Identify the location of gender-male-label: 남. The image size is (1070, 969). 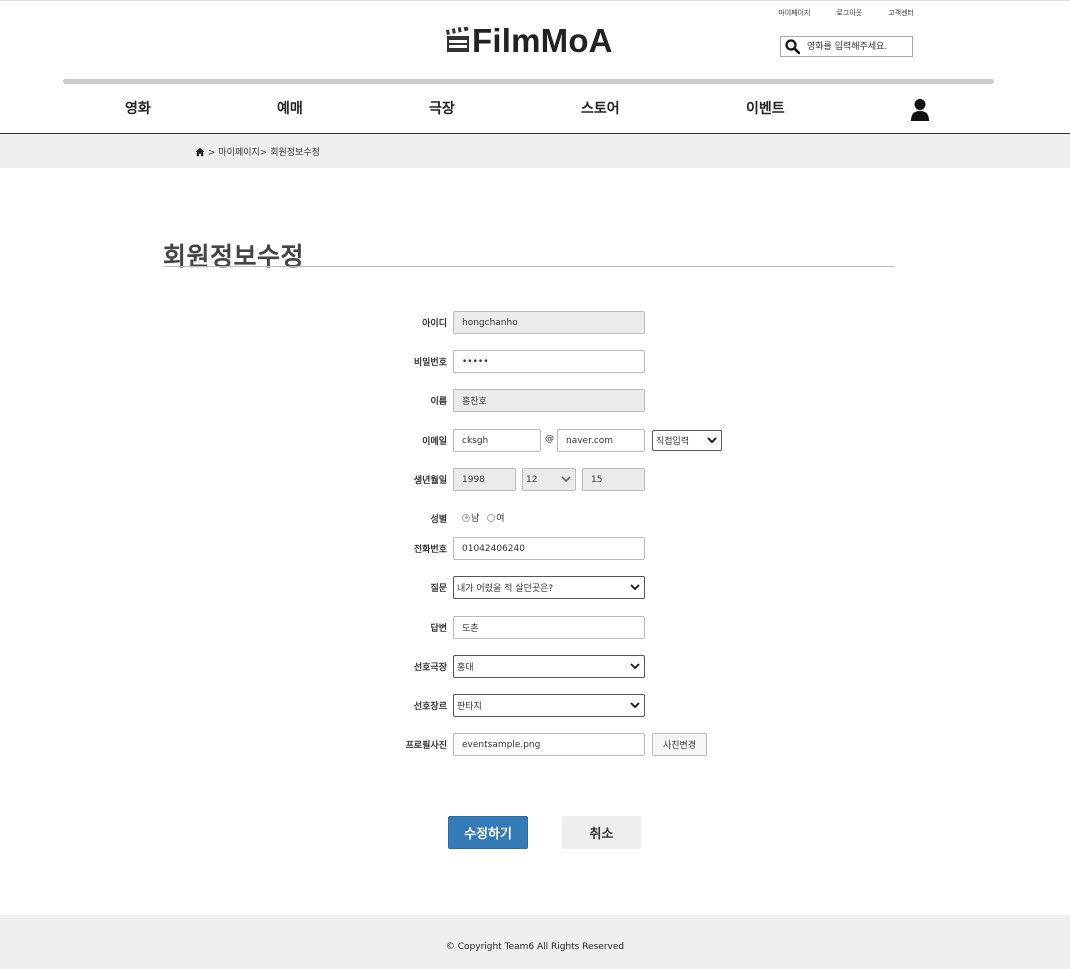
(475, 519).